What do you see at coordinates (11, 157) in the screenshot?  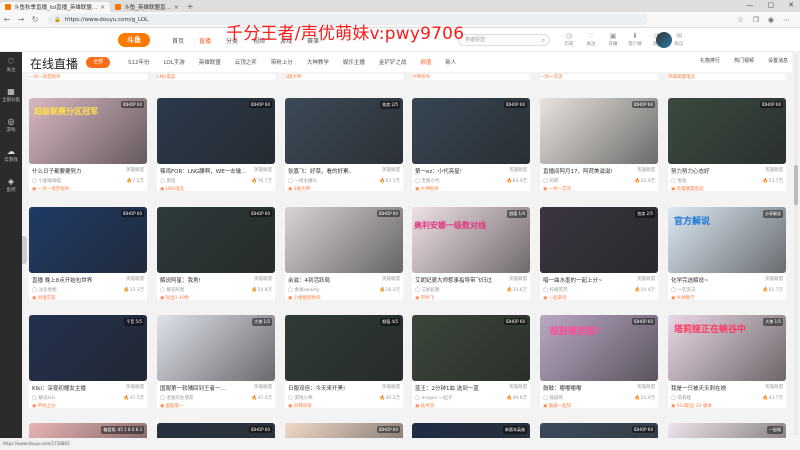 I see `sidebar-item-cloud: ☁ 云游戏` at bounding box center [11, 157].